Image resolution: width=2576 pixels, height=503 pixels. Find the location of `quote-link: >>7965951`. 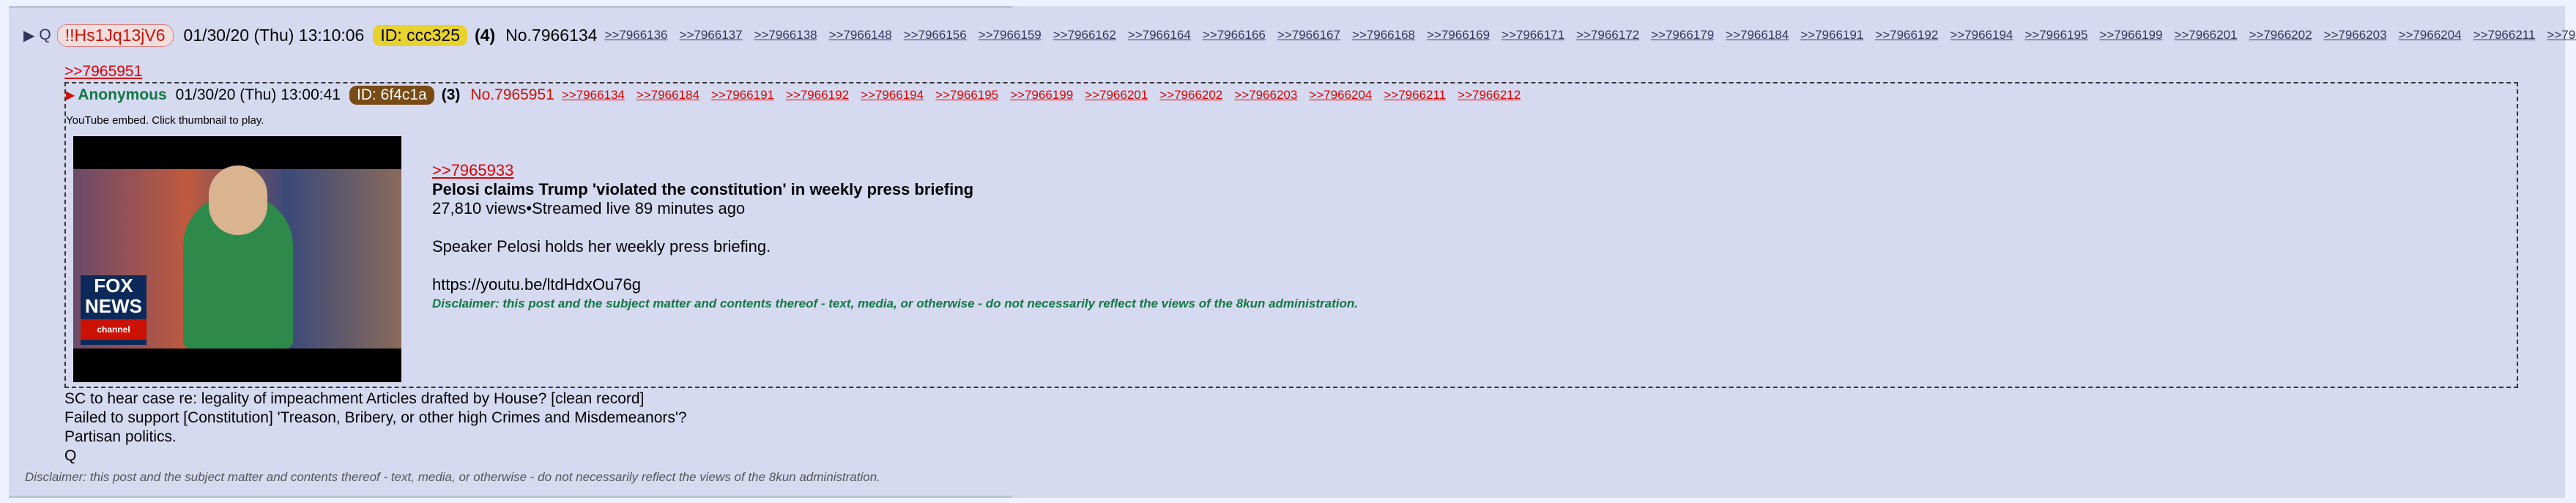

quote-link: >>7965951 is located at coordinates (103, 72).